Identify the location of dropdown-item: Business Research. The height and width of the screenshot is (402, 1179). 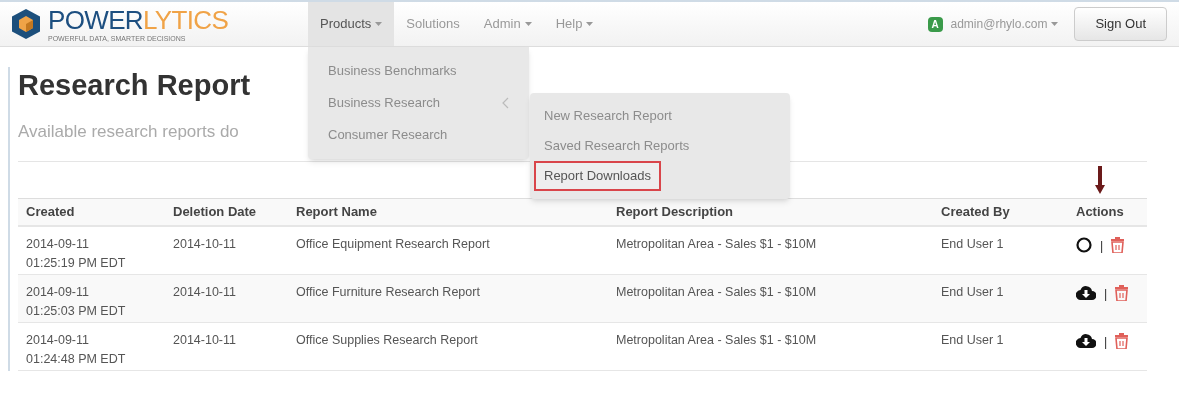
(418, 103).